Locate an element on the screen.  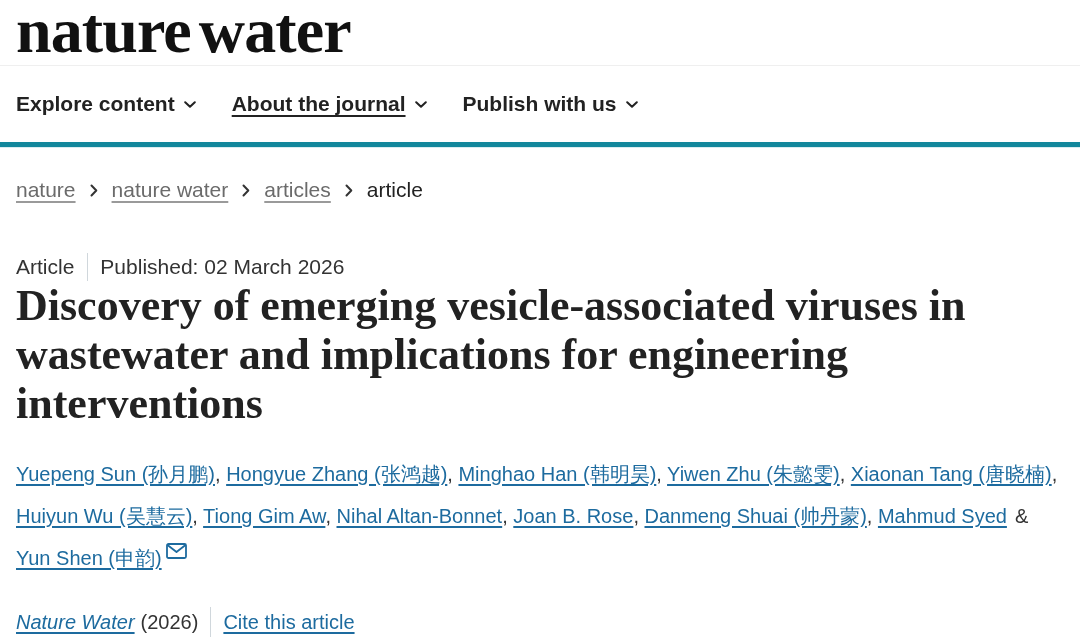
breadcrumb-link: articles is located at coordinates (297, 190).